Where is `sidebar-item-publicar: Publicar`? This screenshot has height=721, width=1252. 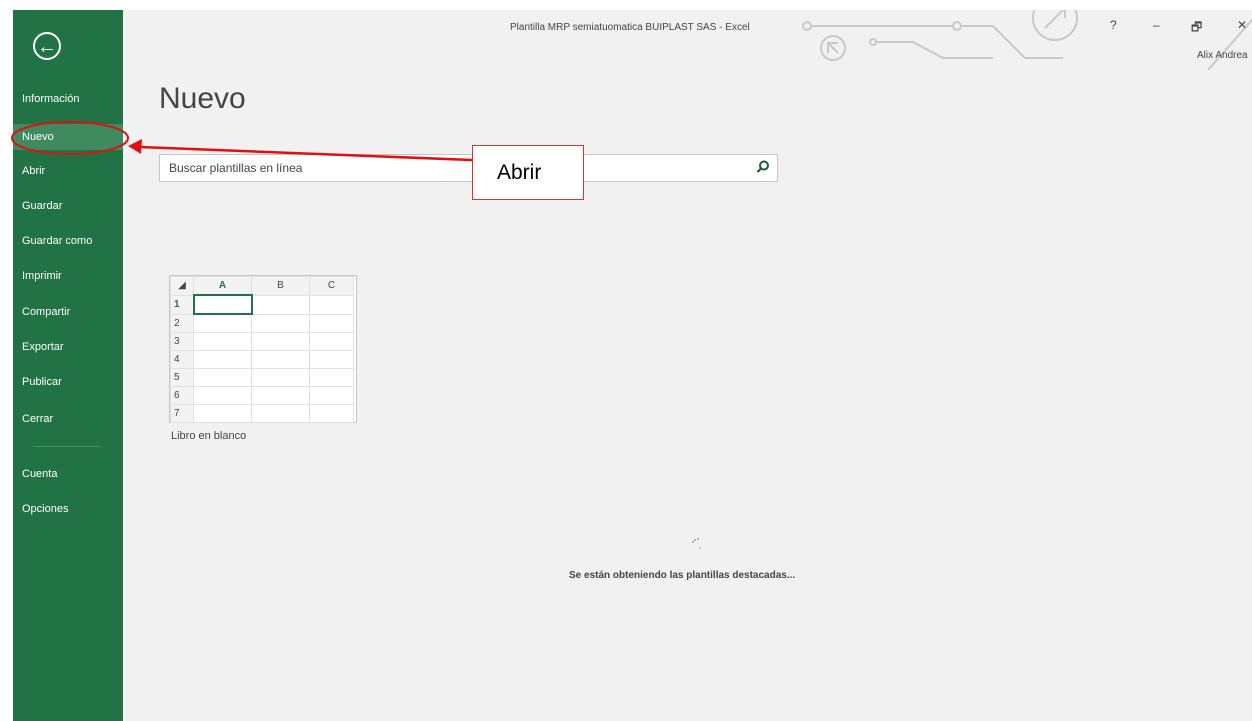
sidebar-item-publicar: Publicar is located at coordinates (68, 382).